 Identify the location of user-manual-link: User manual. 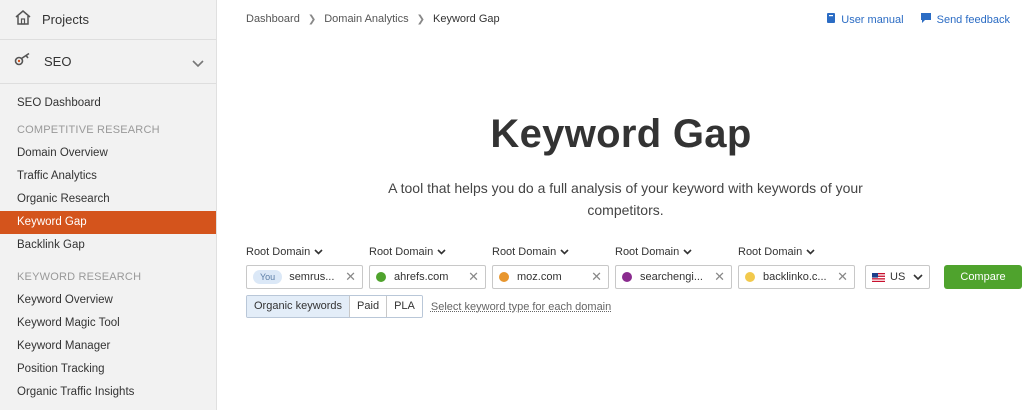
(865, 19).